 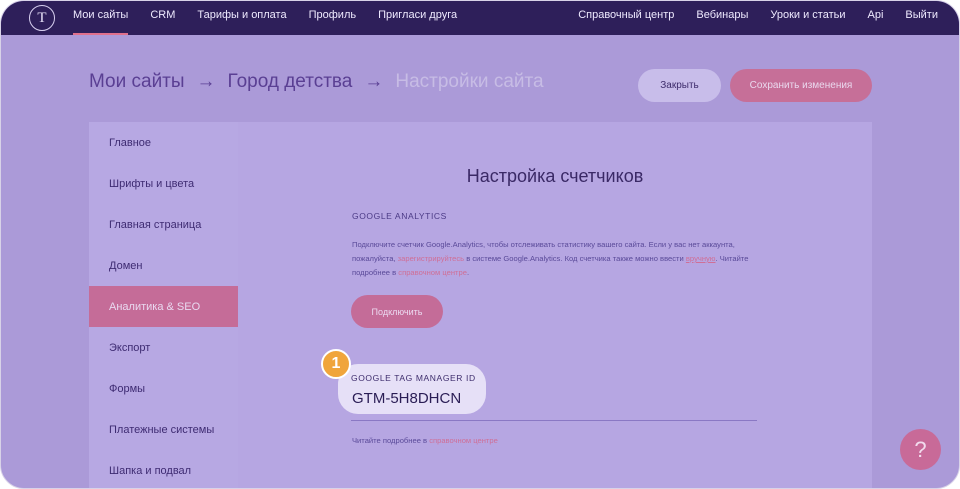 I want to click on nav-help-center: Справочный центр, so click(x=626, y=18).